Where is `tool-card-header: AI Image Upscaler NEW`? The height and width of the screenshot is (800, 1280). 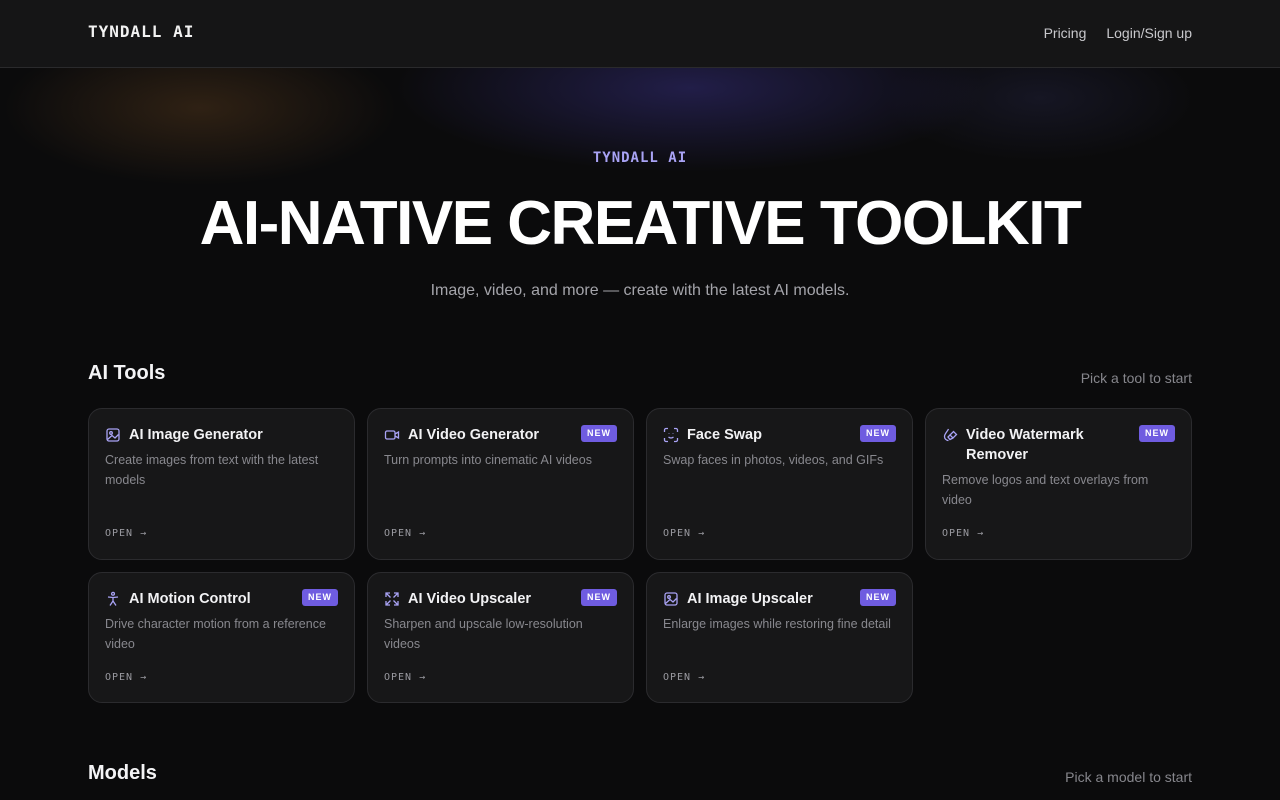
tool-card-header: AI Image Upscaler NEW is located at coordinates (779, 599).